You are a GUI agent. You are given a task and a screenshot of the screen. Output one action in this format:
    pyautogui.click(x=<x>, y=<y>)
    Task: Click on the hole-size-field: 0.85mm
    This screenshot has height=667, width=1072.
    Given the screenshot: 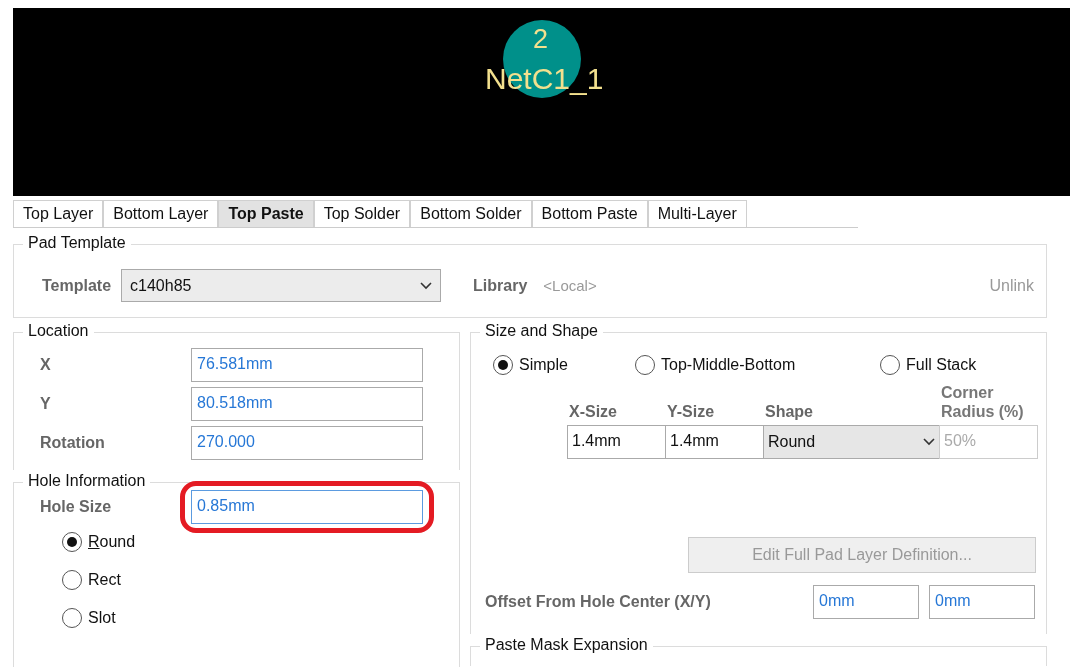 What is the action you would take?
    pyautogui.click(x=307, y=506)
    